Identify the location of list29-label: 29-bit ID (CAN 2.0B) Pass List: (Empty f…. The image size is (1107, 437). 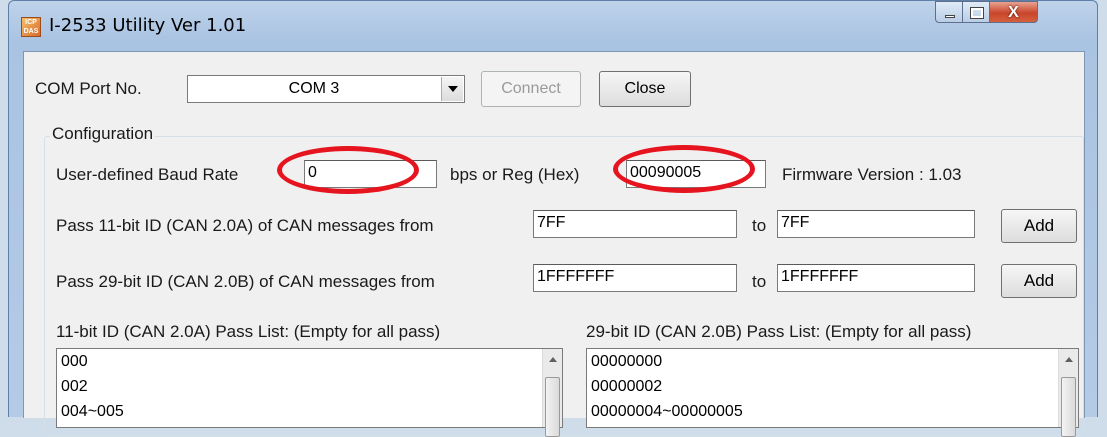
(779, 331).